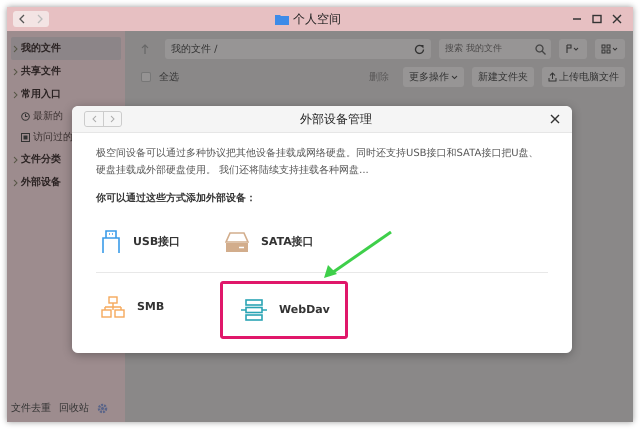 The height and width of the screenshot is (429, 640). Describe the element at coordinates (102, 408) in the screenshot. I see `settings-icon` at that location.